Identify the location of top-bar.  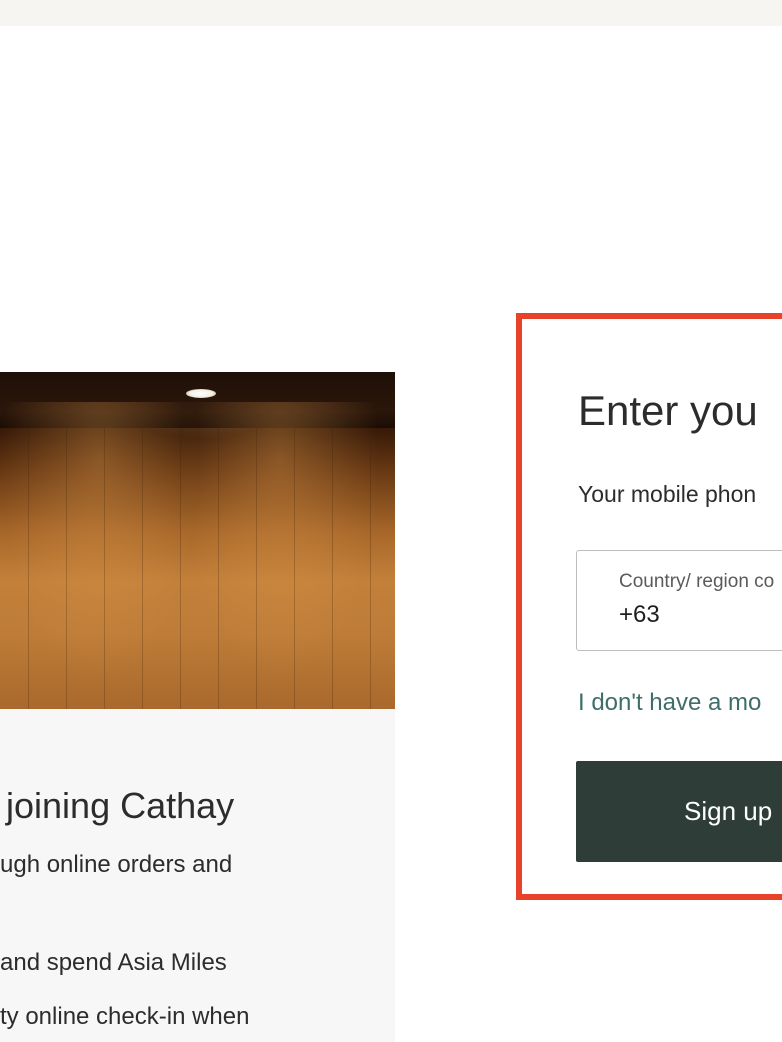
(391, 13).